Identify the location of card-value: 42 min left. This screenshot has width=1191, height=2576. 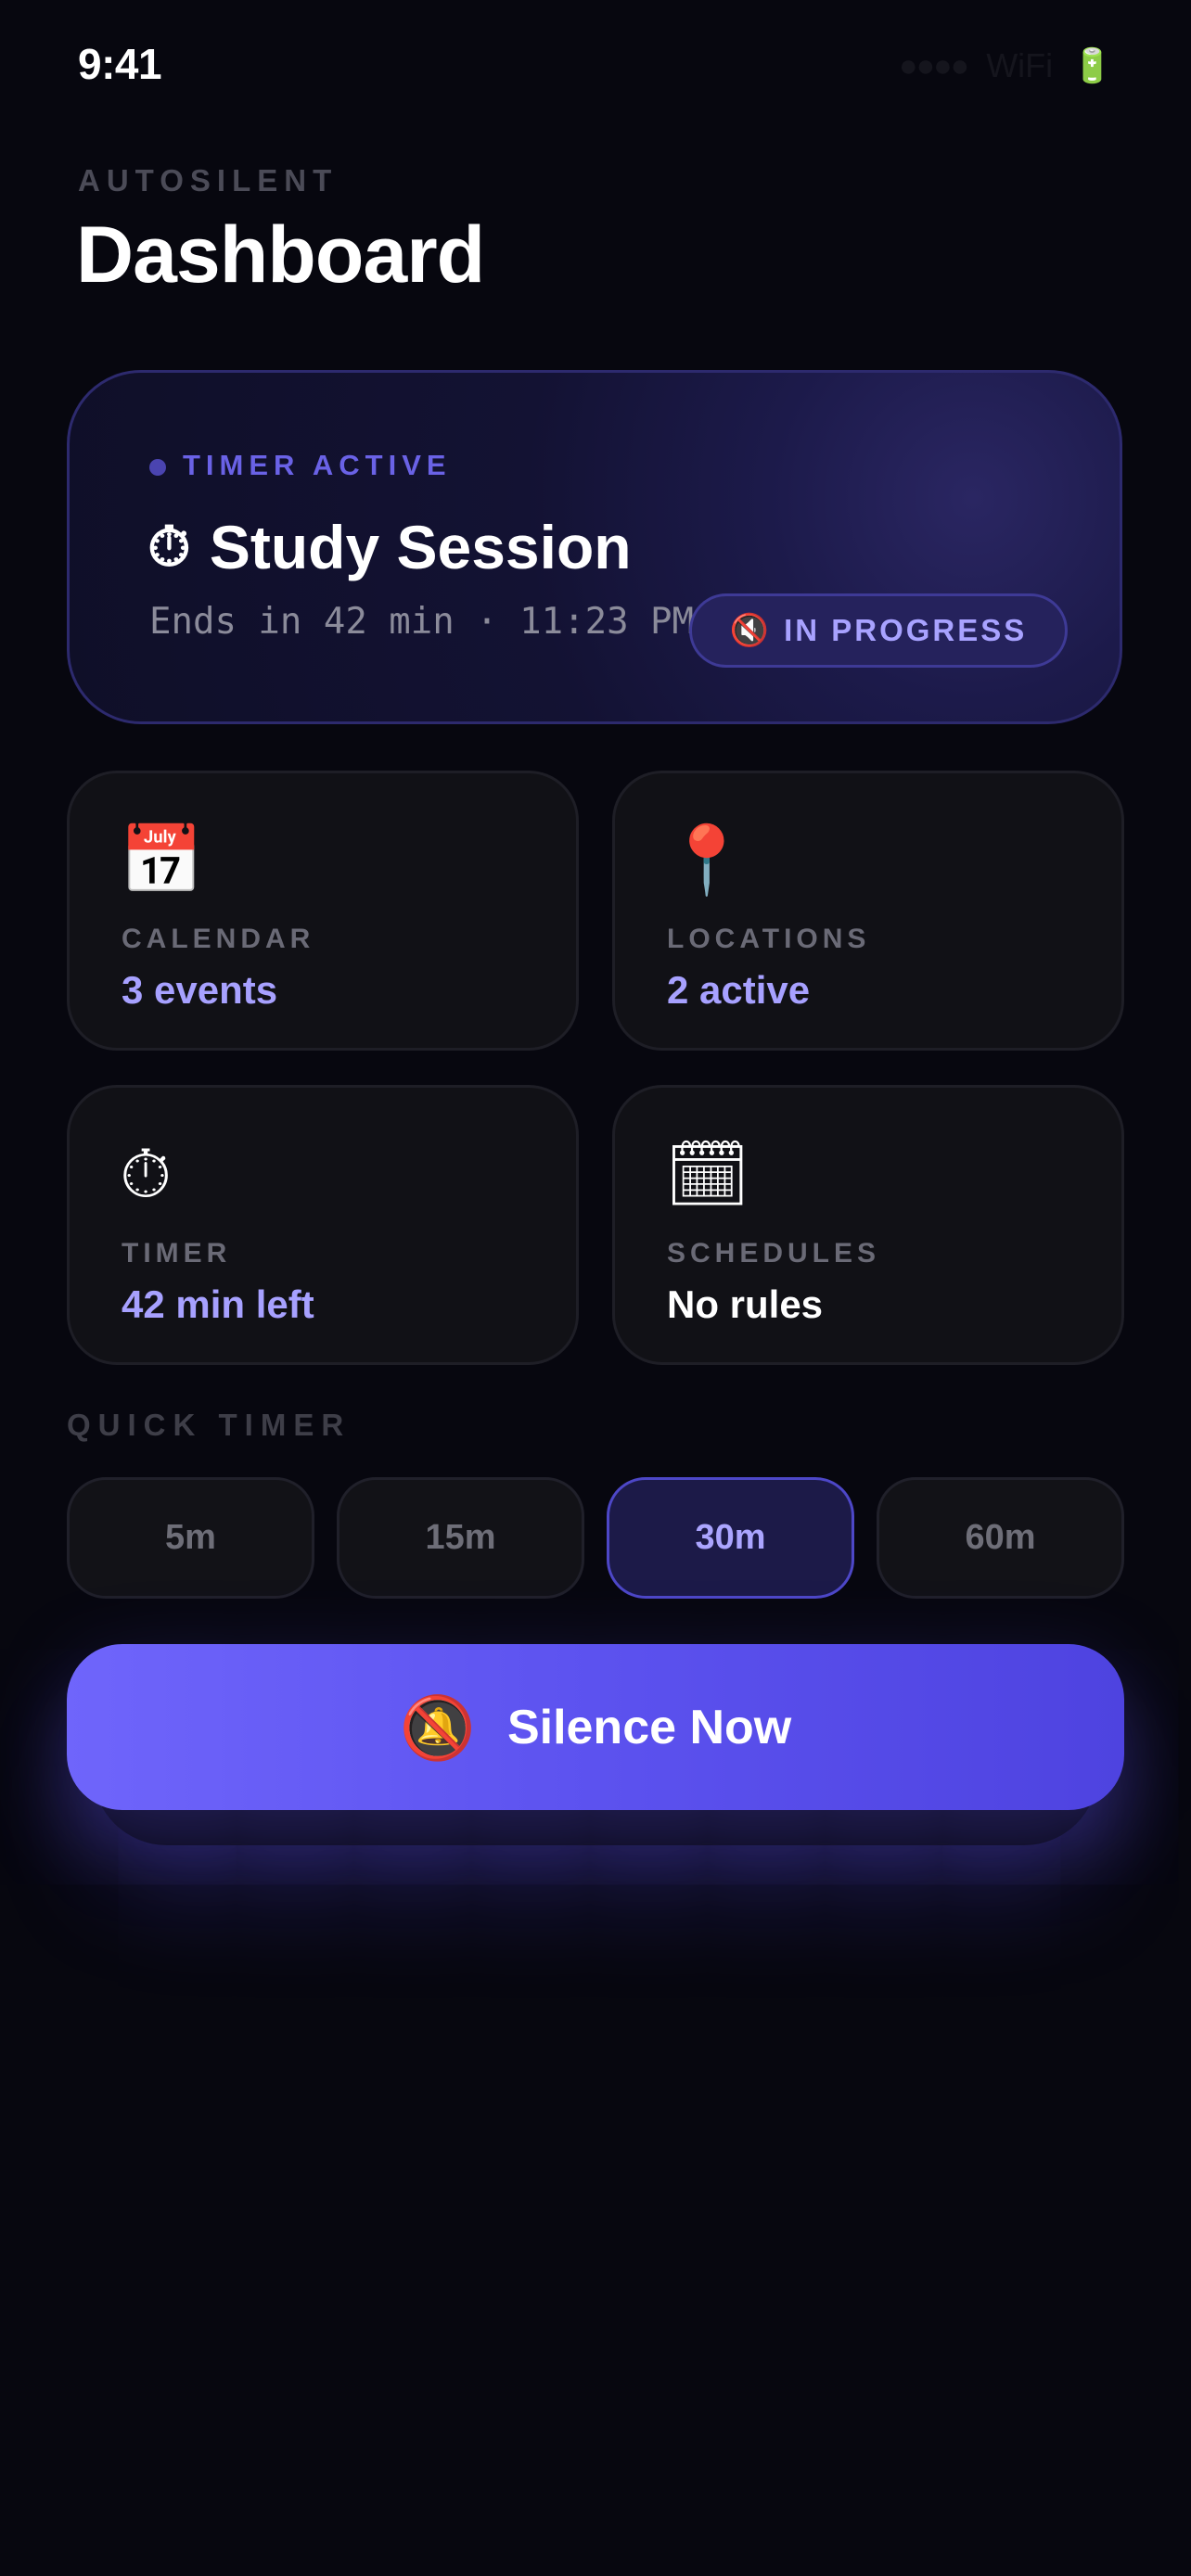
(218, 1304).